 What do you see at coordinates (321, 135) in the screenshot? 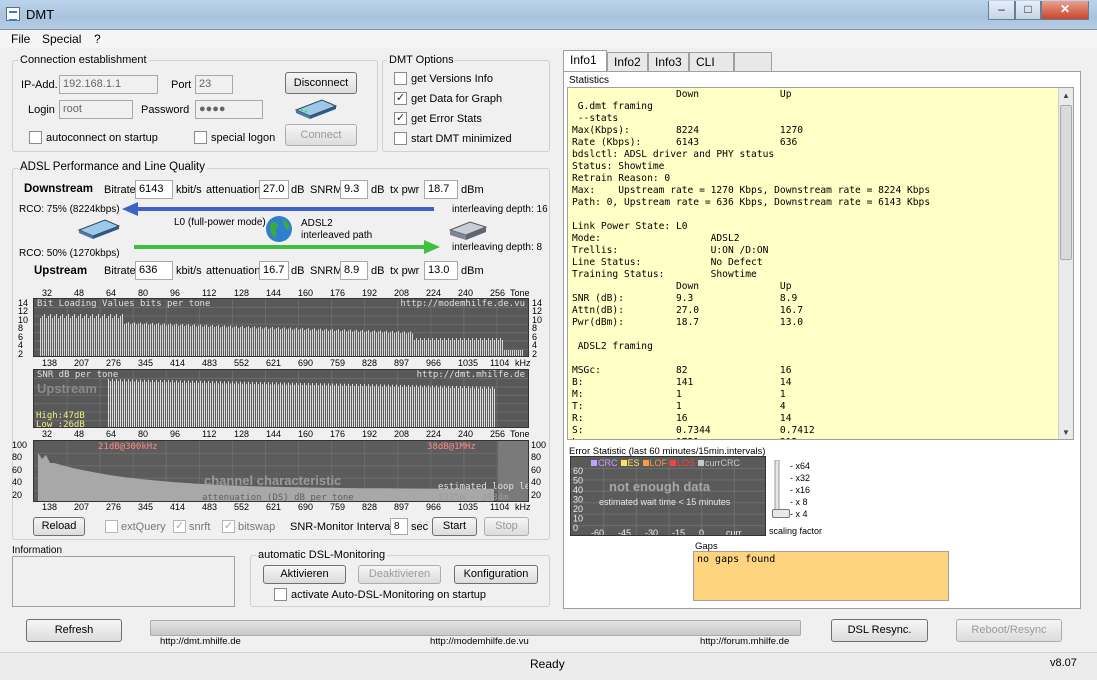
I see `connect-button: Connect` at bounding box center [321, 135].